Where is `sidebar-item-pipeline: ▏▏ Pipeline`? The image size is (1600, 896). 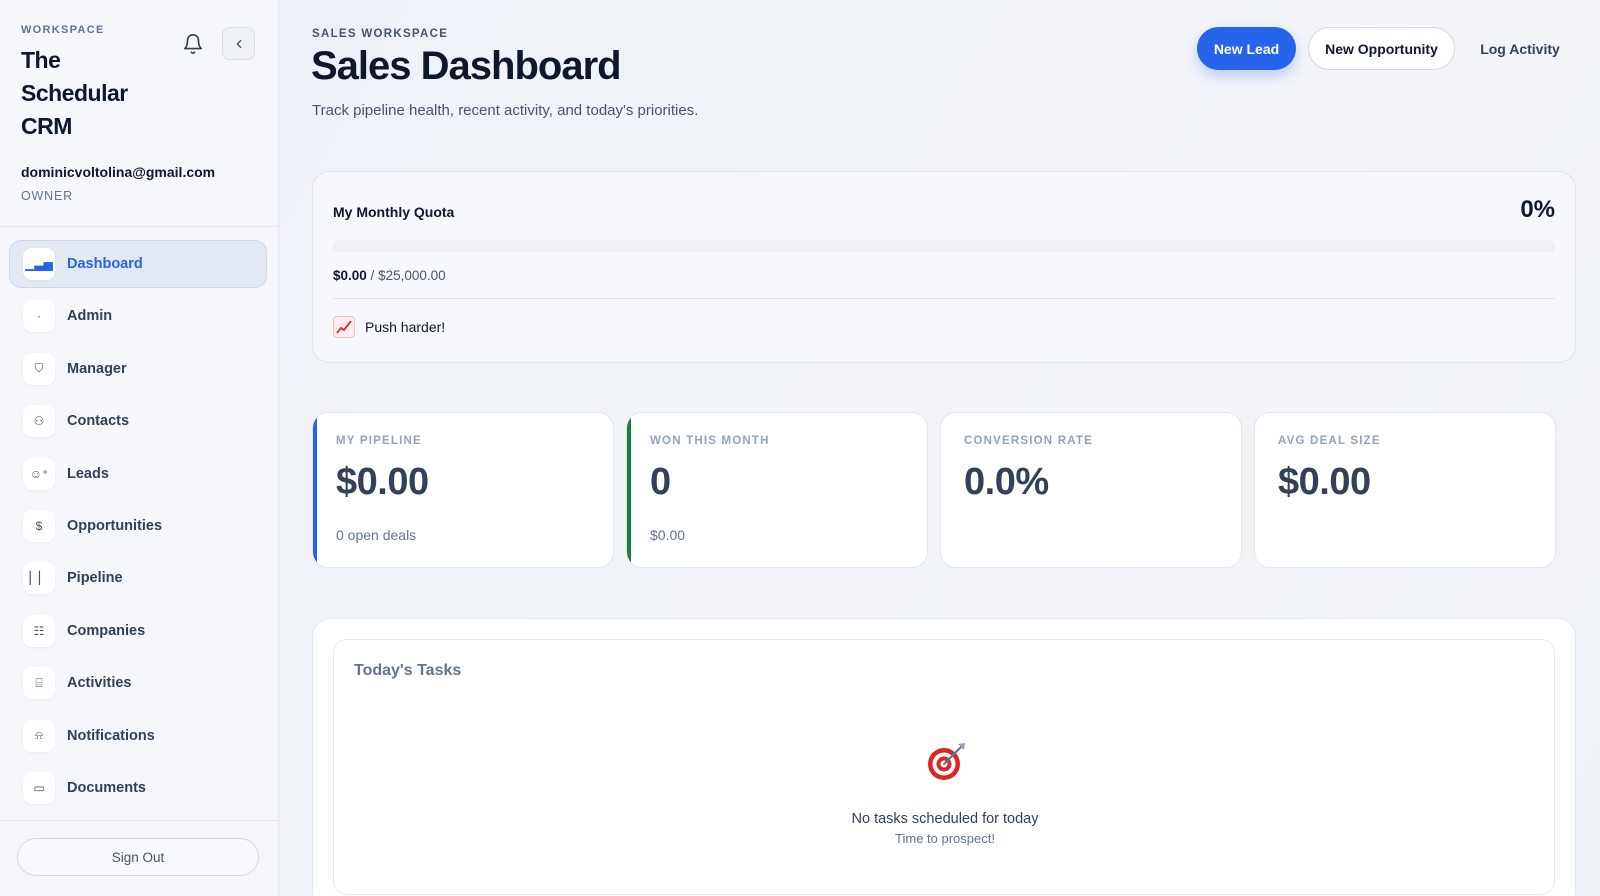
sidebar-item-pipeline: ▏▏ Pipeline is located at coordinates (138, 578).